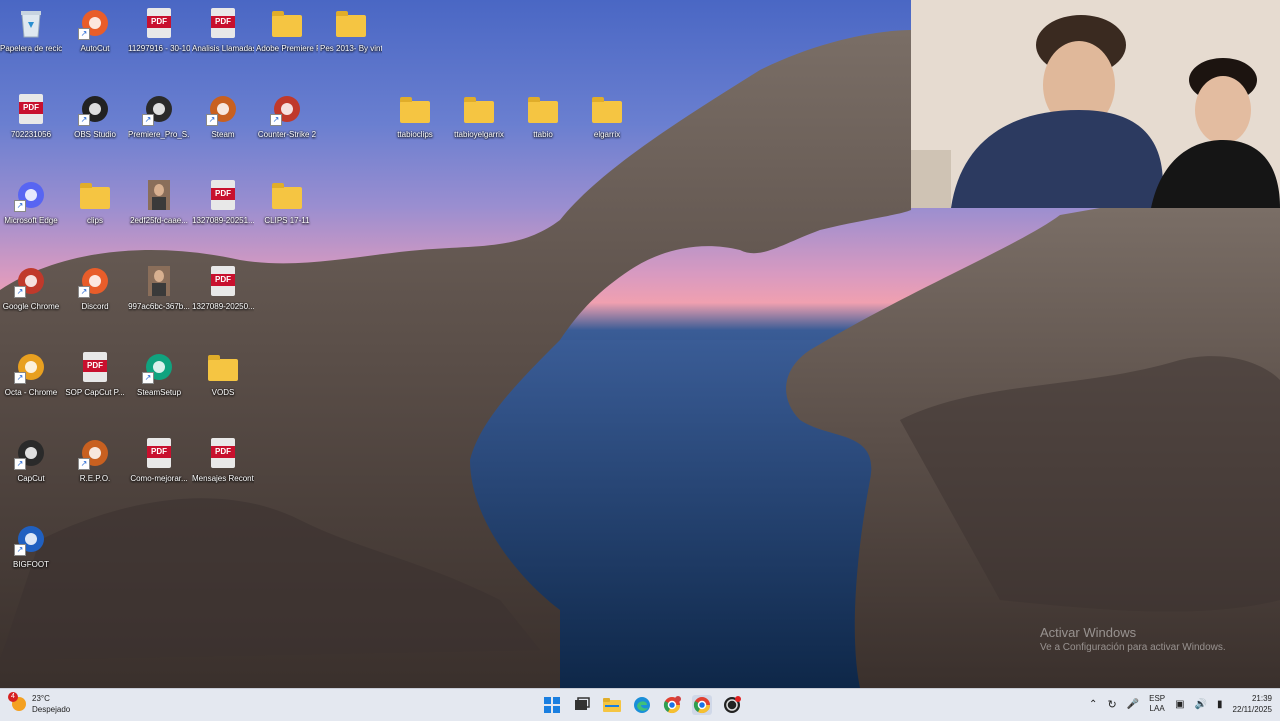 The width and height of the screenshot is (1280, 721). What do you see at coordinates (31, 374) in the screenshot?
I see `desktop-icon: ↗ Octa - Chrome` at bounding box center [31, 374].